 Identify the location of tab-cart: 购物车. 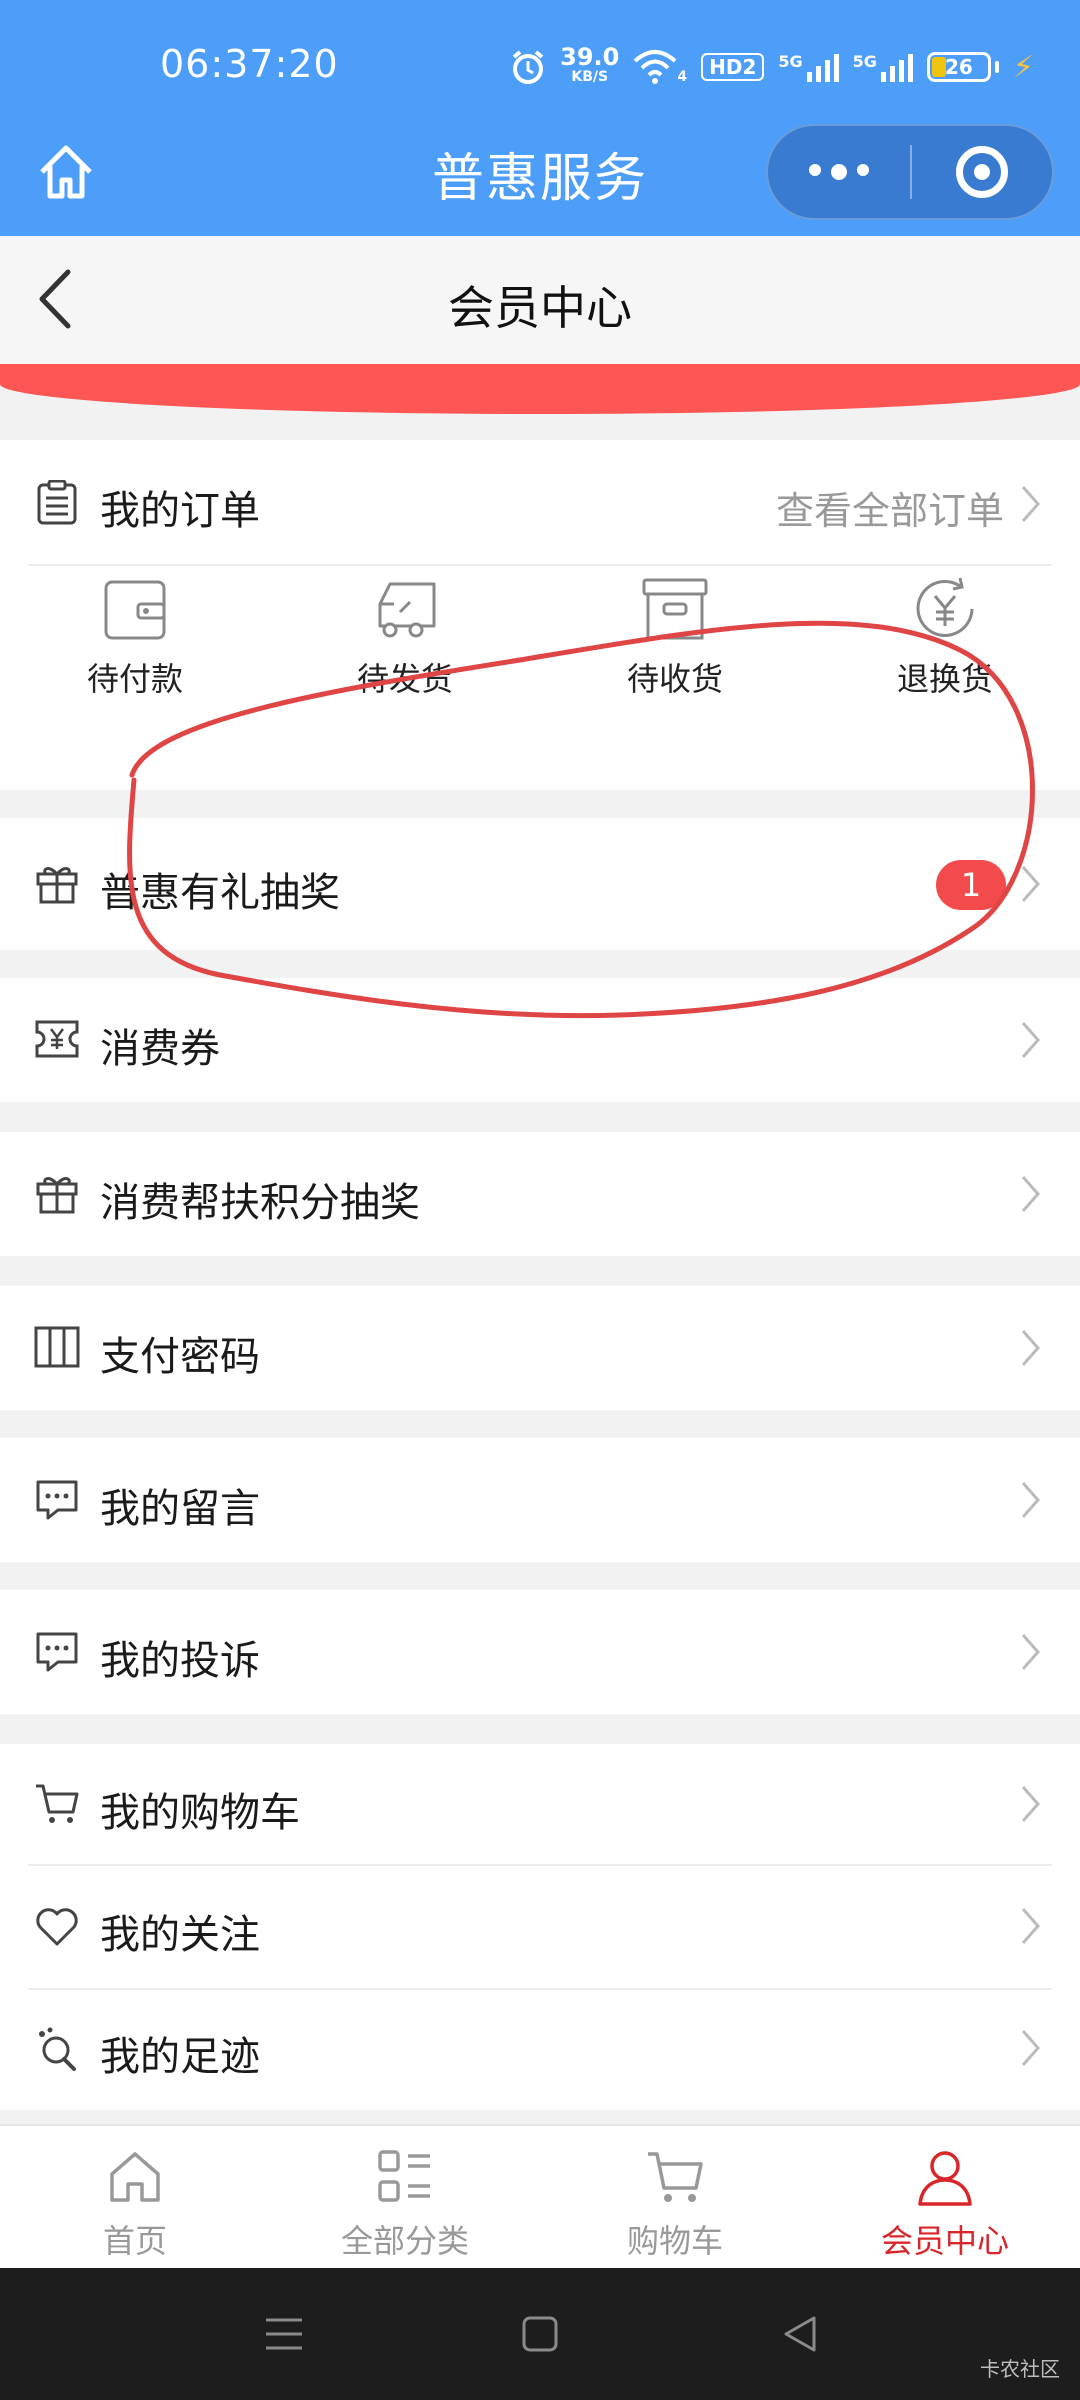
(675, 2197).